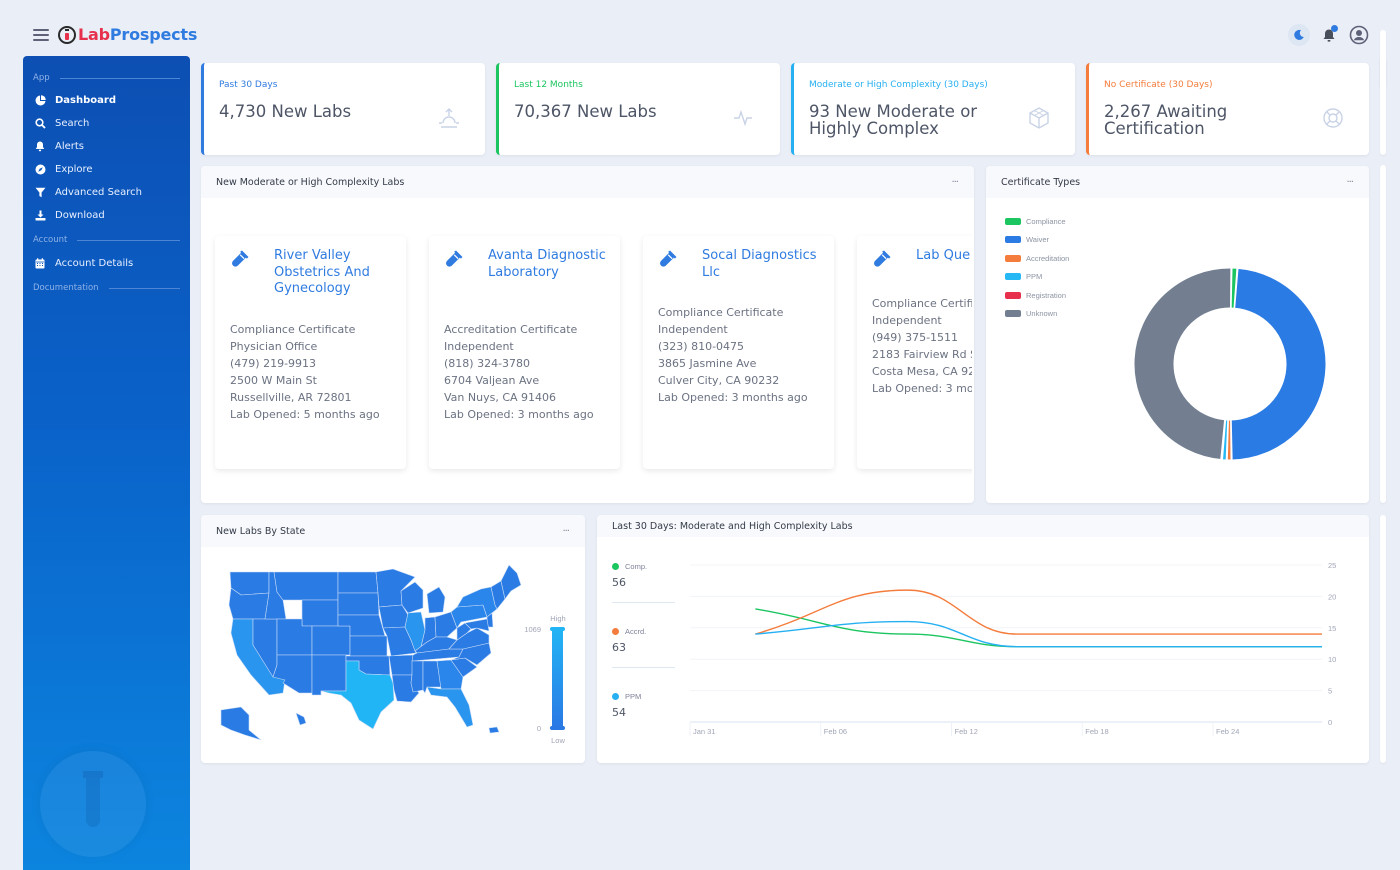 Image resolution: width=1400 pixels, height=870 pixels. Describe the element at coordinates (1182, 364) in the screenshot. I see `donut-slice-unknown` at that location.